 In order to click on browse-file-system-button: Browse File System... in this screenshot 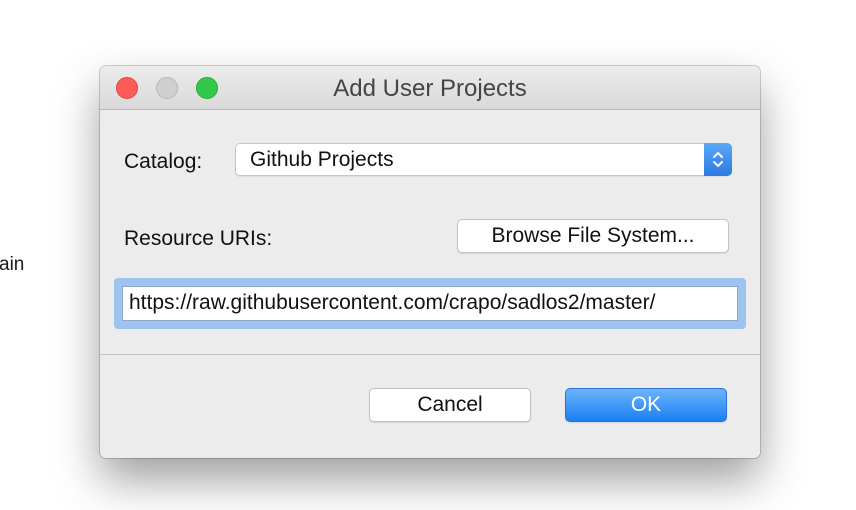, I will do `click(593, 236)`.